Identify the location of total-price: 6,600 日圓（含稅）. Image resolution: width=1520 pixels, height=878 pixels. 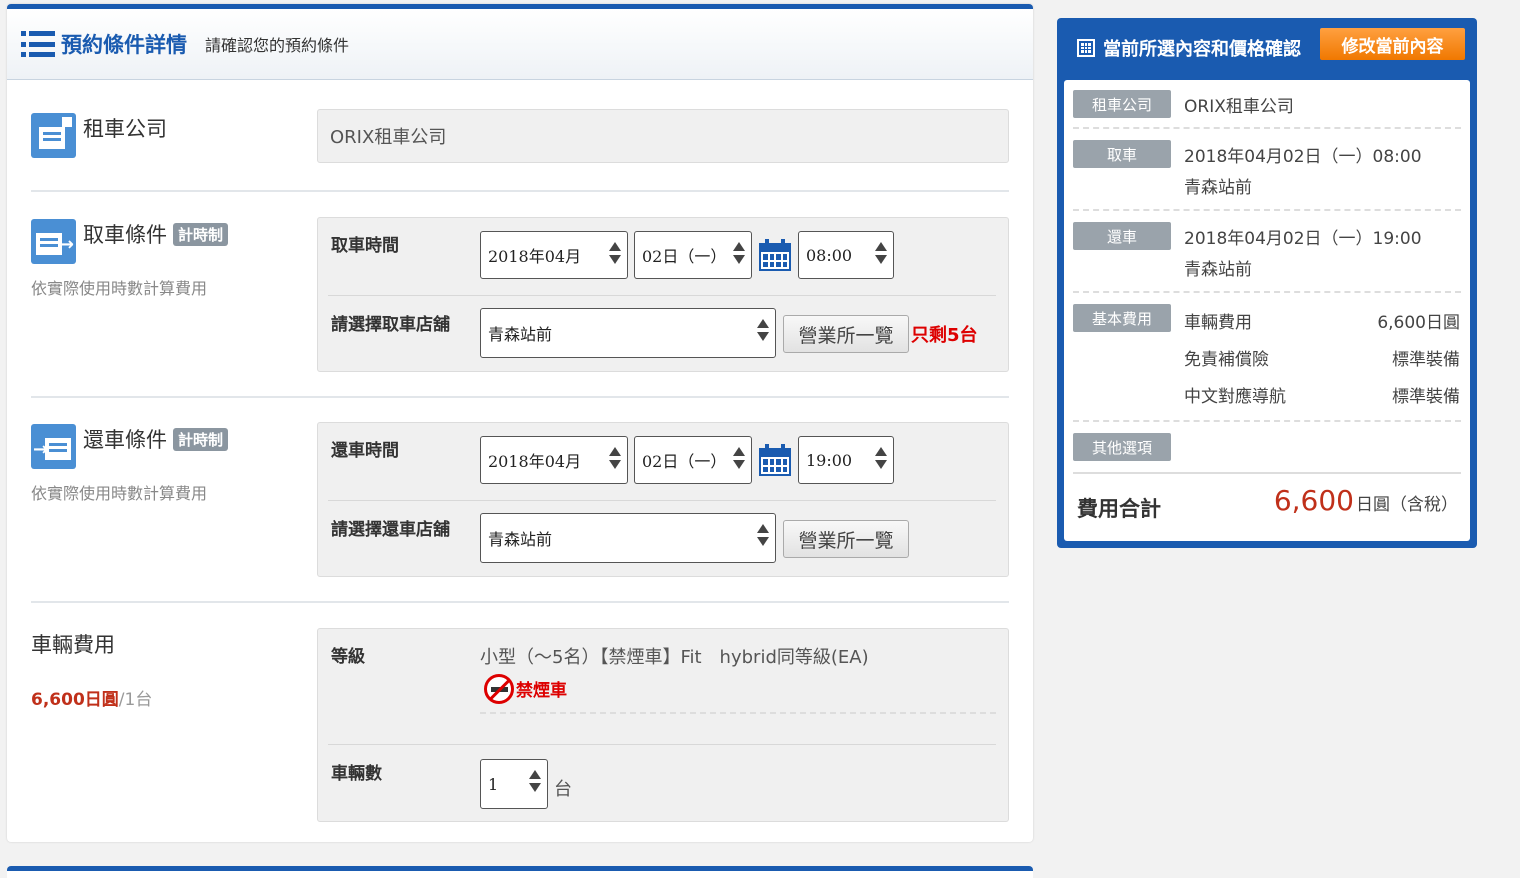
(1366, 500).